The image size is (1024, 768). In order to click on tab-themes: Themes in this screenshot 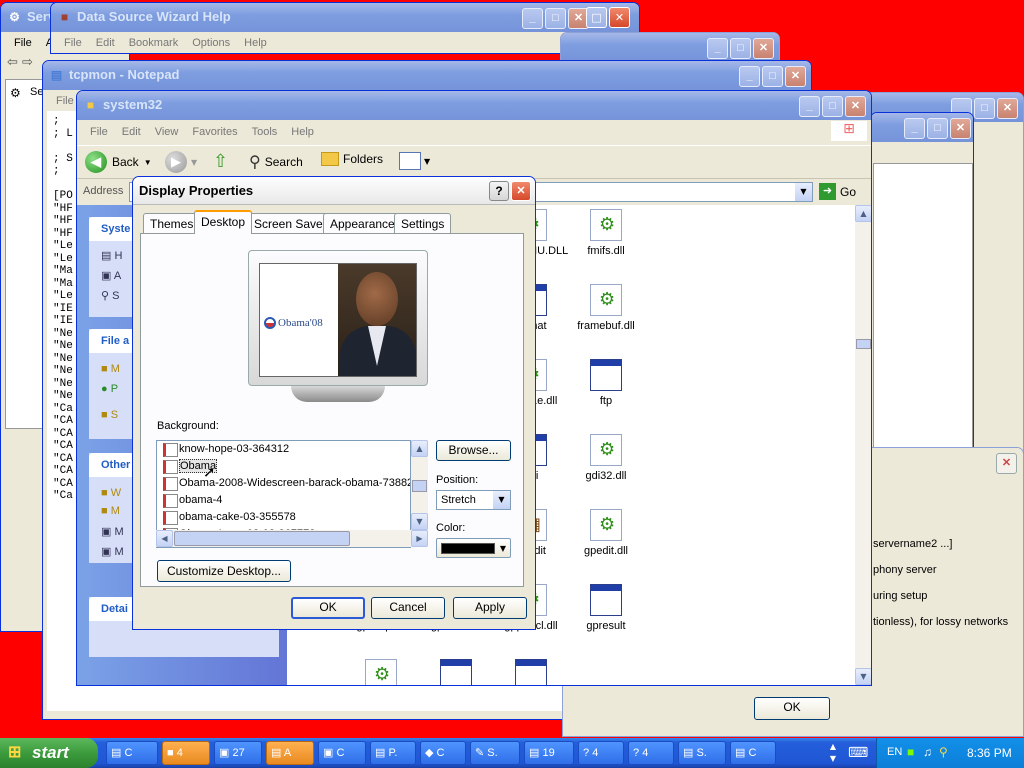, I will do `click(172, 223)`.